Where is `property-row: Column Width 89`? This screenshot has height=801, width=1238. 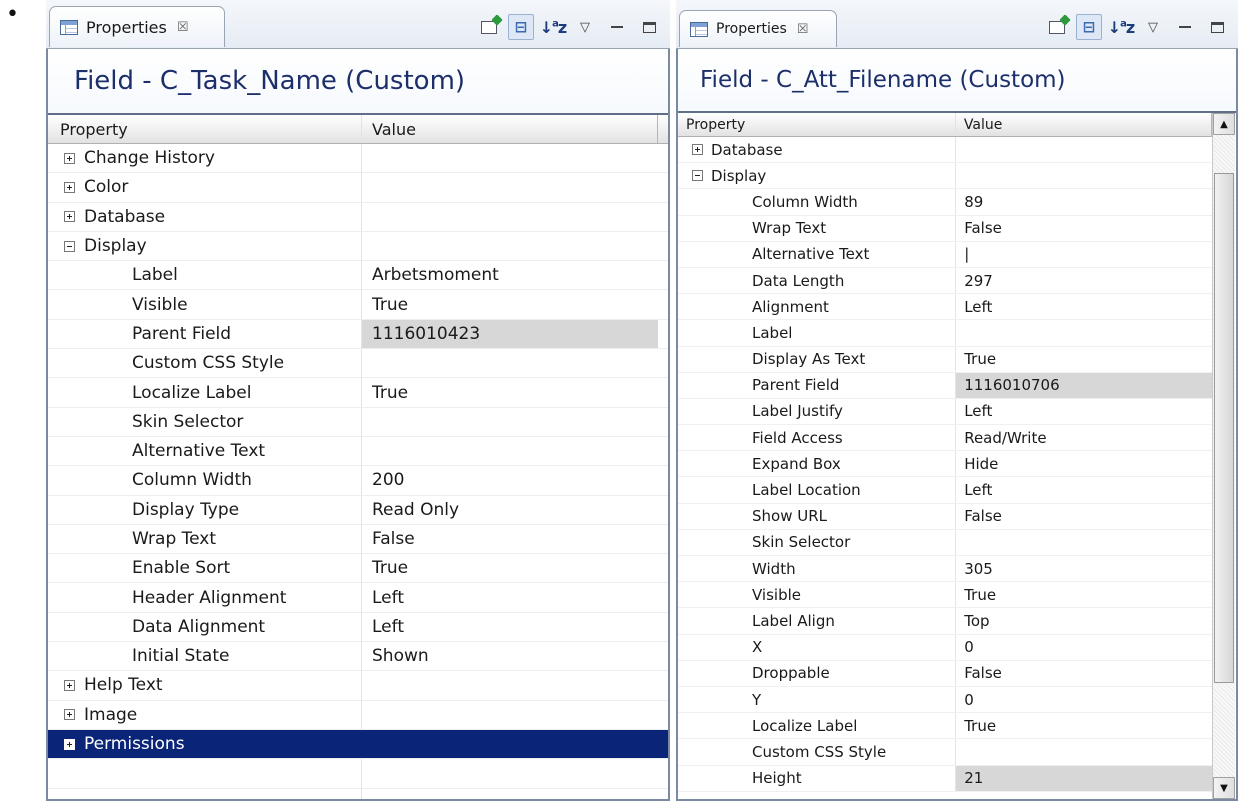 property-row: Column Width 89 is located at coordinates (945, 202).